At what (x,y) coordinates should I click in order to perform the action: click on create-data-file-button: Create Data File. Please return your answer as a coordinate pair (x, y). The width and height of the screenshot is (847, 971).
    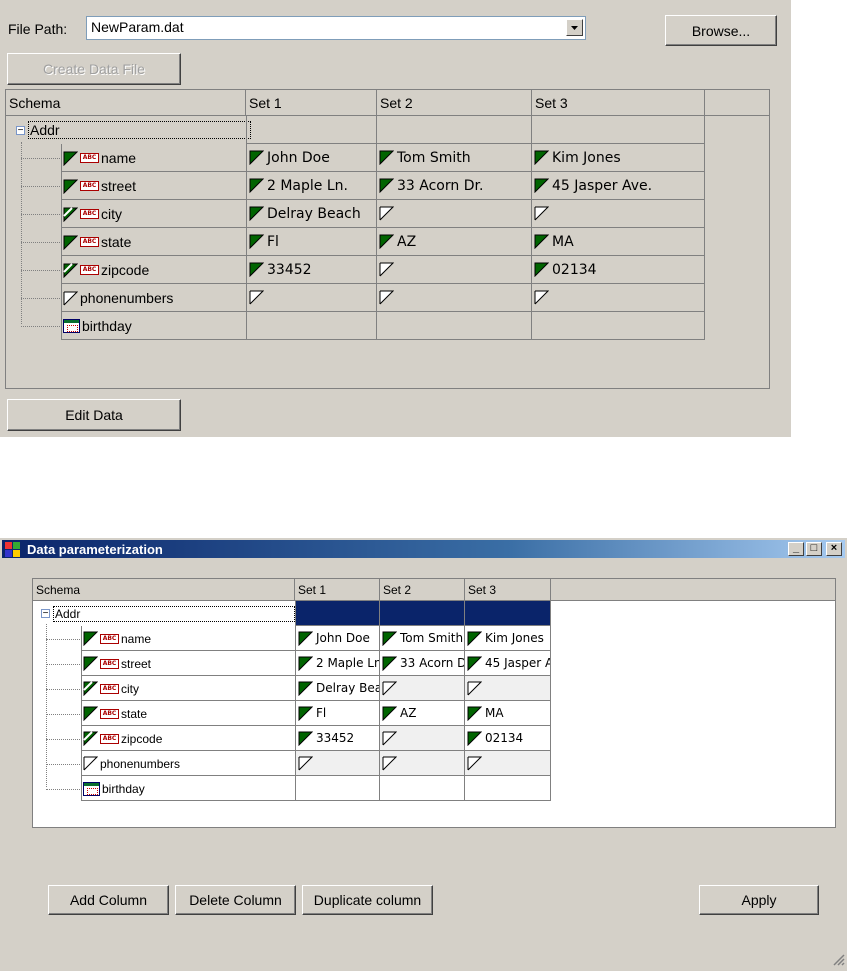
    Looking at the image, I should click on (94, 69).